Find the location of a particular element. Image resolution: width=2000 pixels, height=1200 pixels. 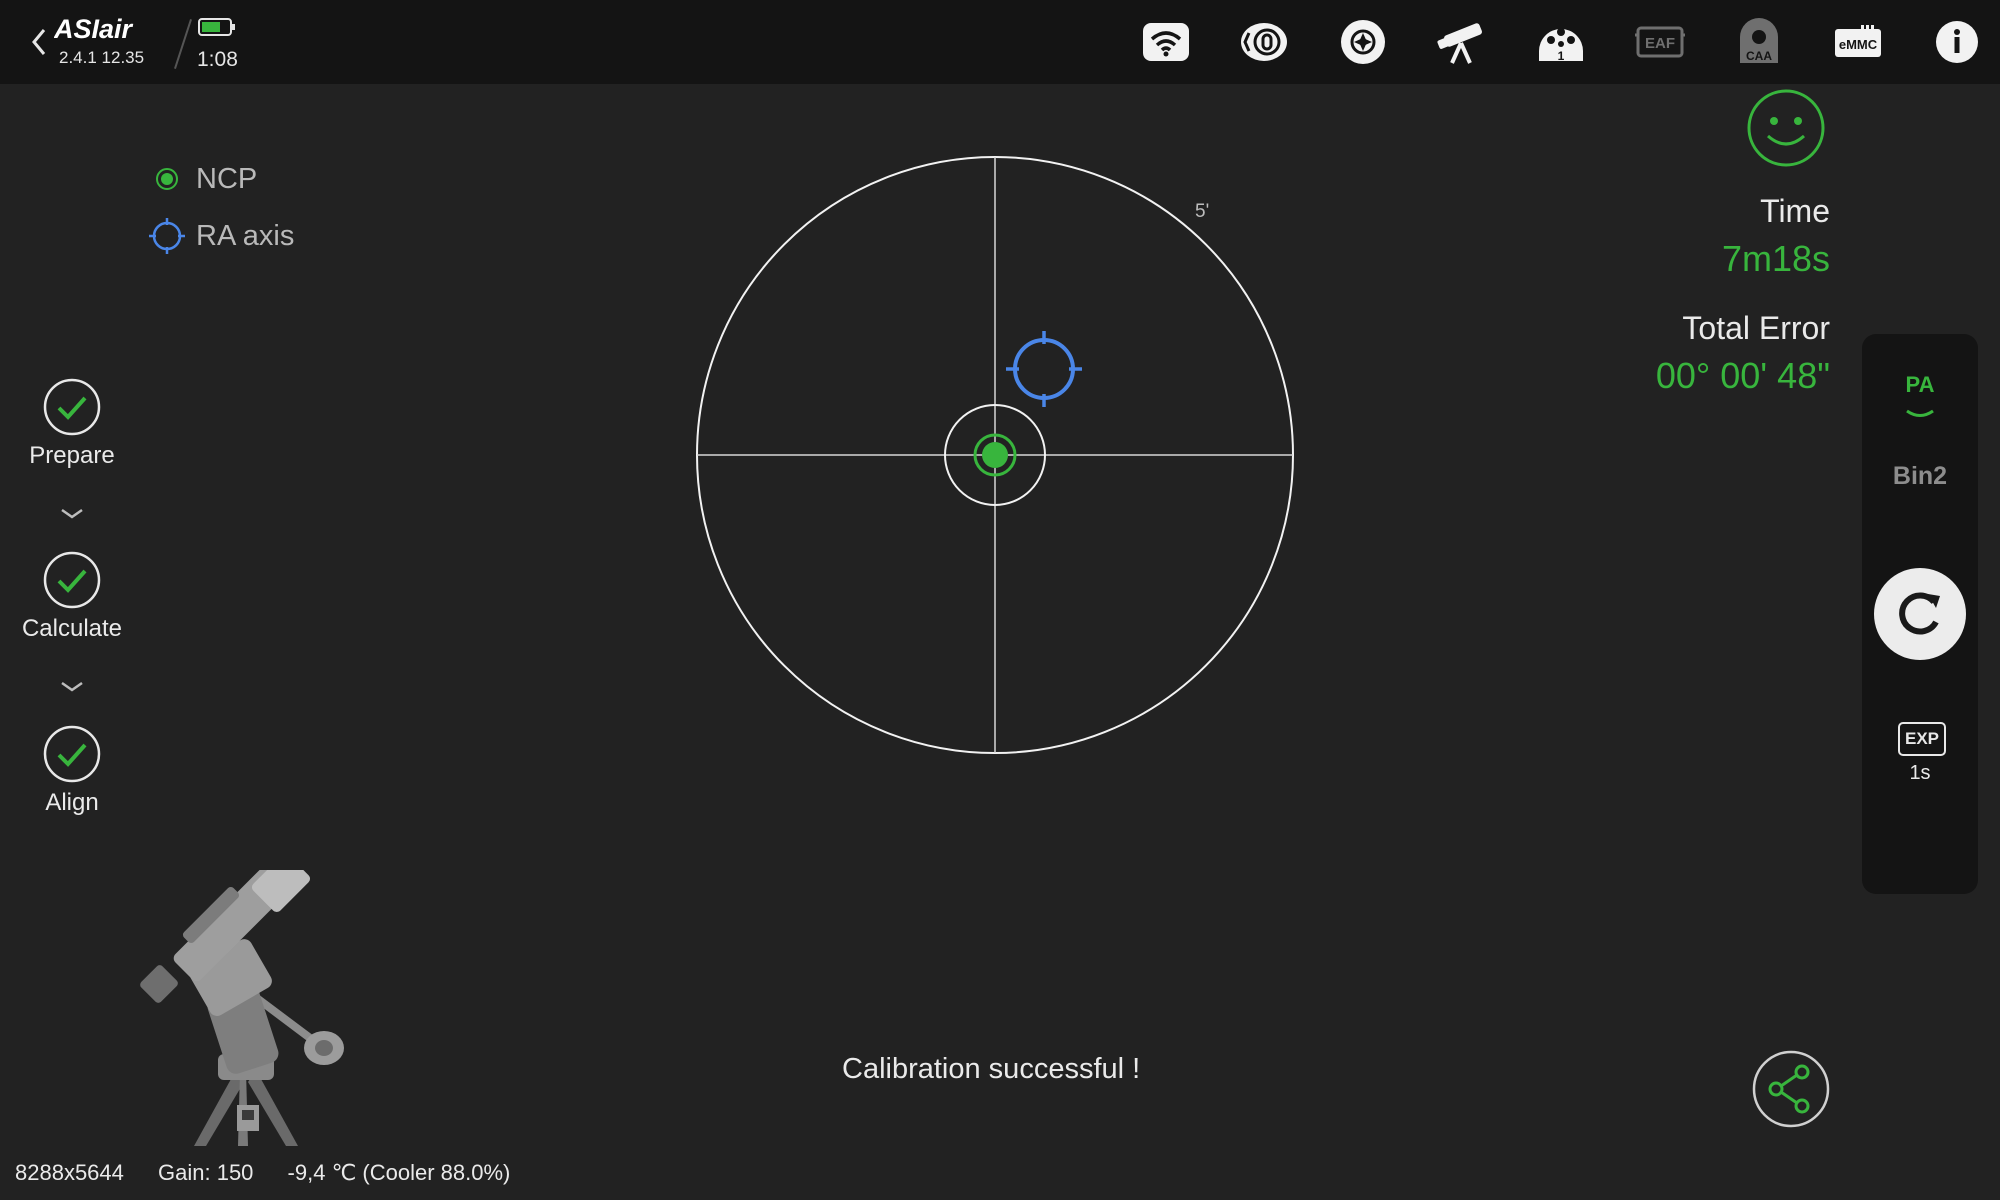

polar-alignment-target: 5' is located at coordinates (995, 455).